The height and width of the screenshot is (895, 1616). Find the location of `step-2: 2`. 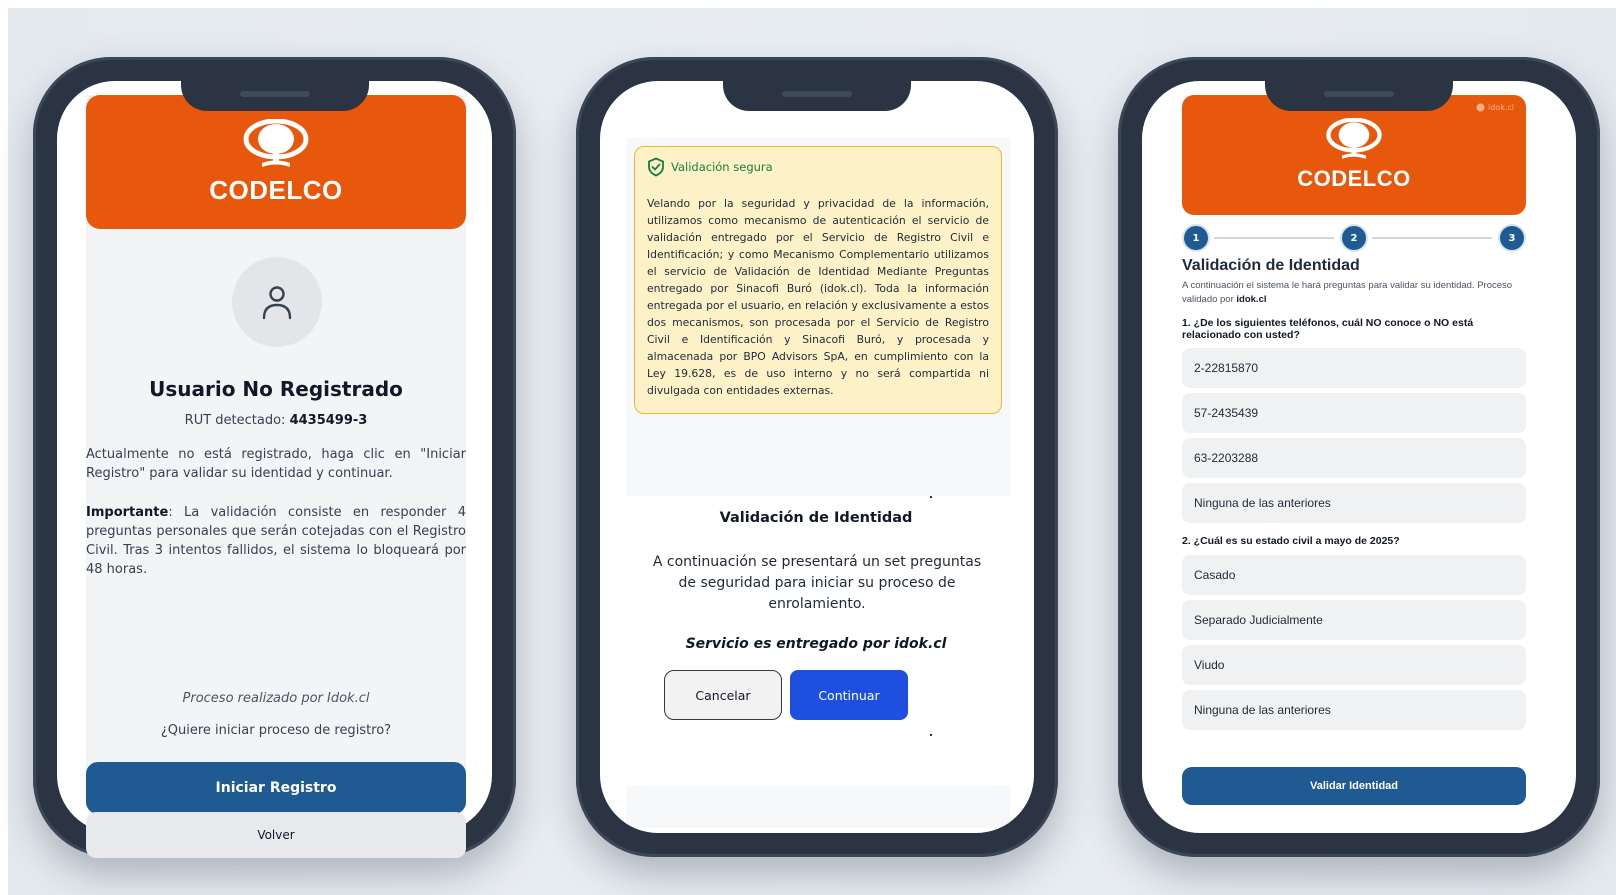

step-2: 2 is located at coordinates (1354, 238).